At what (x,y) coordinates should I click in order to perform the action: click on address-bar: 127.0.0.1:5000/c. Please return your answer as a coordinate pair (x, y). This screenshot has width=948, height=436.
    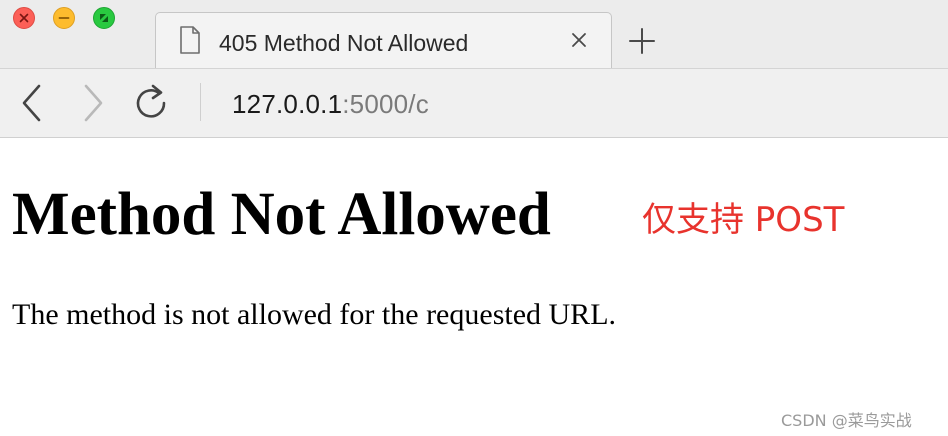
    Looking at the image, I should click on (330, 104).